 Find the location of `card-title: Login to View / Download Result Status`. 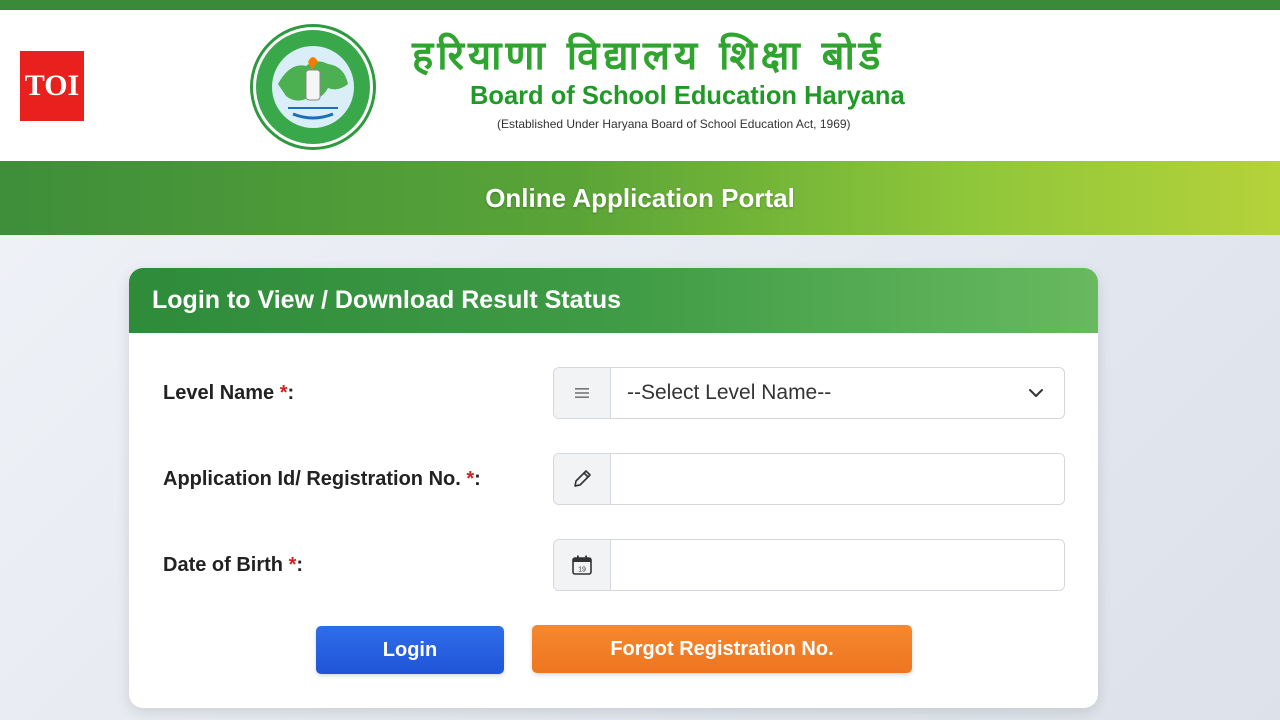

card-title: Login to View / Download Result Status is located at coordinates (387, 300).